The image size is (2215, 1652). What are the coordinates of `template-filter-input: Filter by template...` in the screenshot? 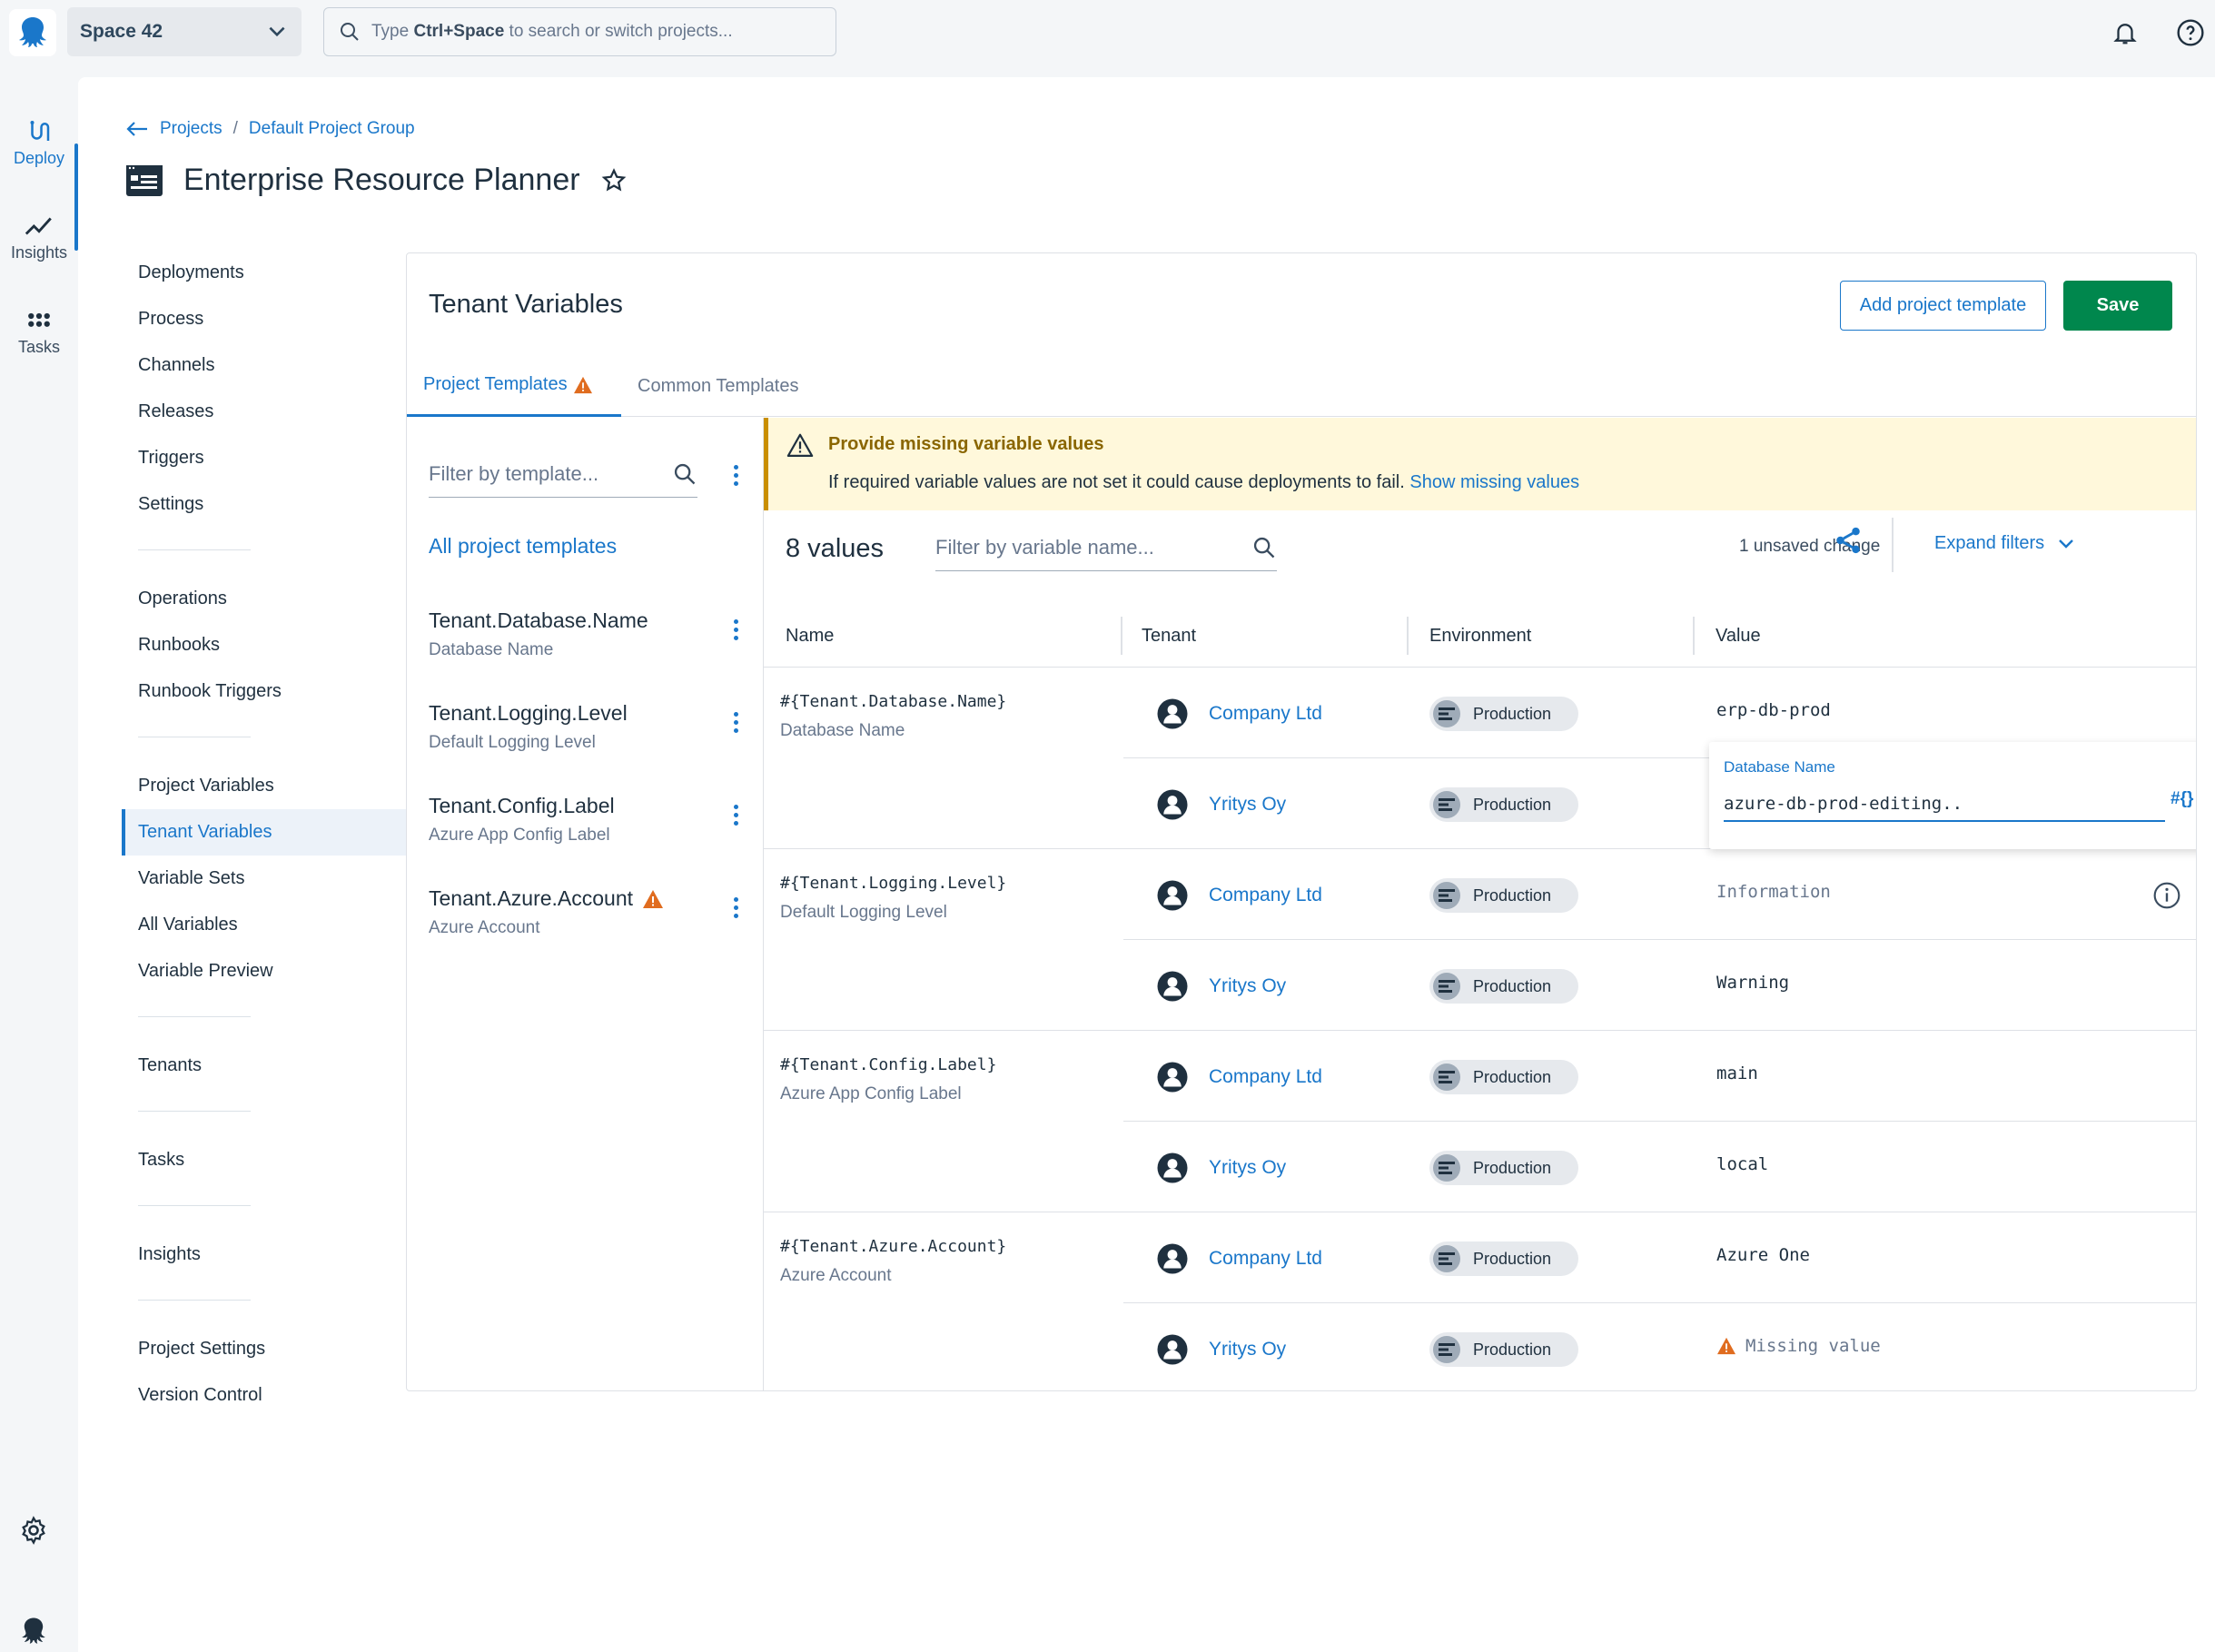 It's located at (563, 474).